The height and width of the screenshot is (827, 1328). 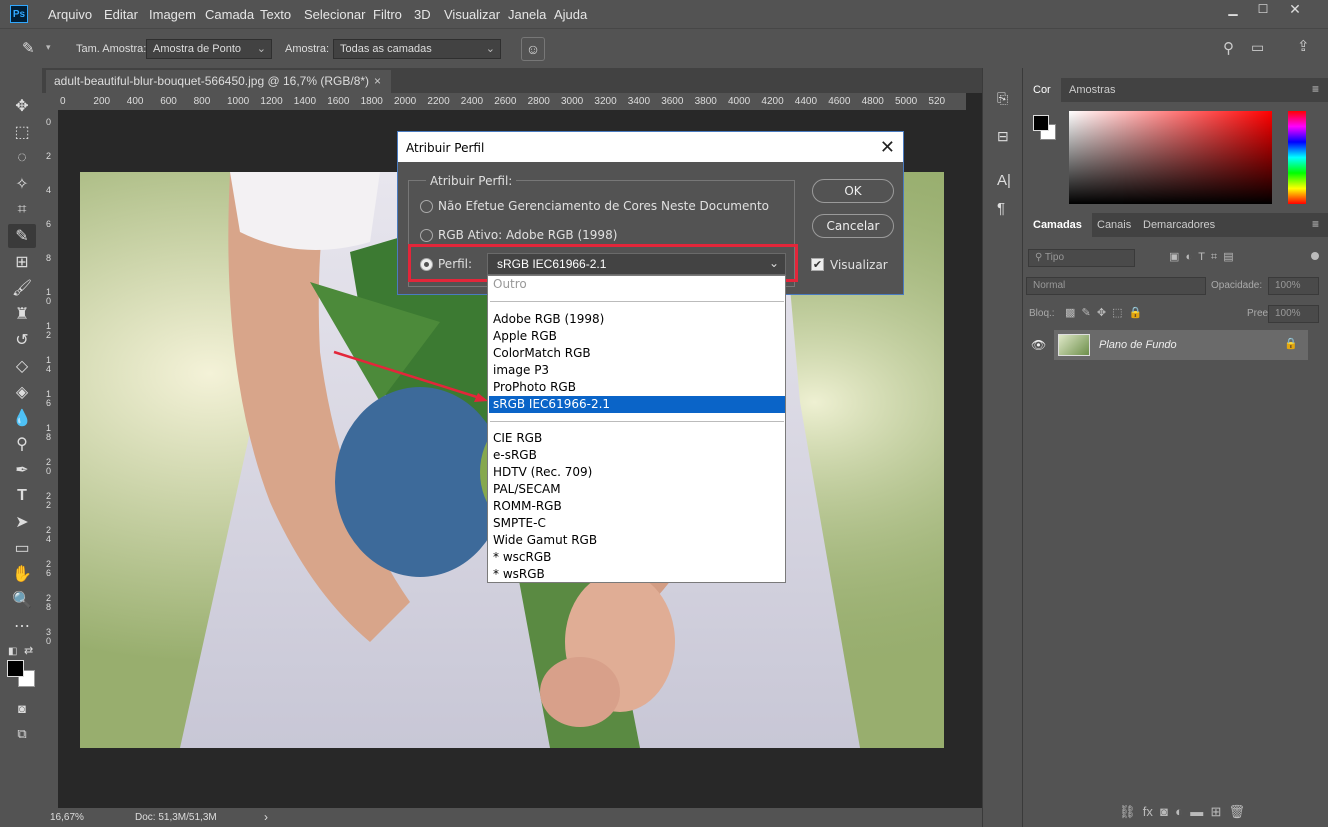 I want to click on lock-icons: ▩ ✎ ✥ ⬚ 🔒, so click(x=1103, y=312).